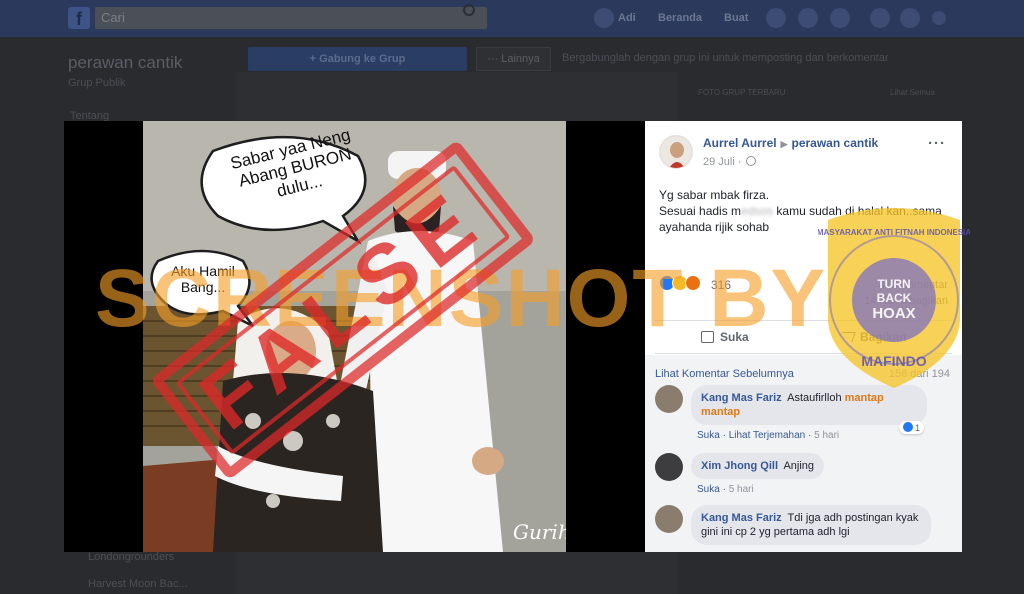 The height and width of the screenshot is (594, 1024). What do you see at coordinates (740, 143) in the screenshot?
I see `author-name-link: Aurrel Aurrel` at bounding box center [740, 143].